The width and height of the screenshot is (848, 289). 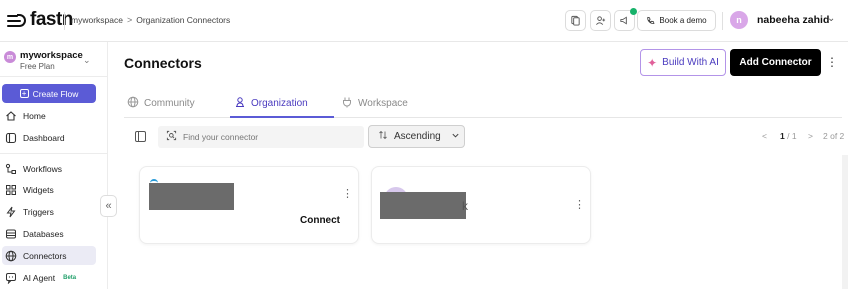 What do you see at coordinates (169, 103) in the screenshot?
I see `tab-label: Community` at bounding box center [169, 103].